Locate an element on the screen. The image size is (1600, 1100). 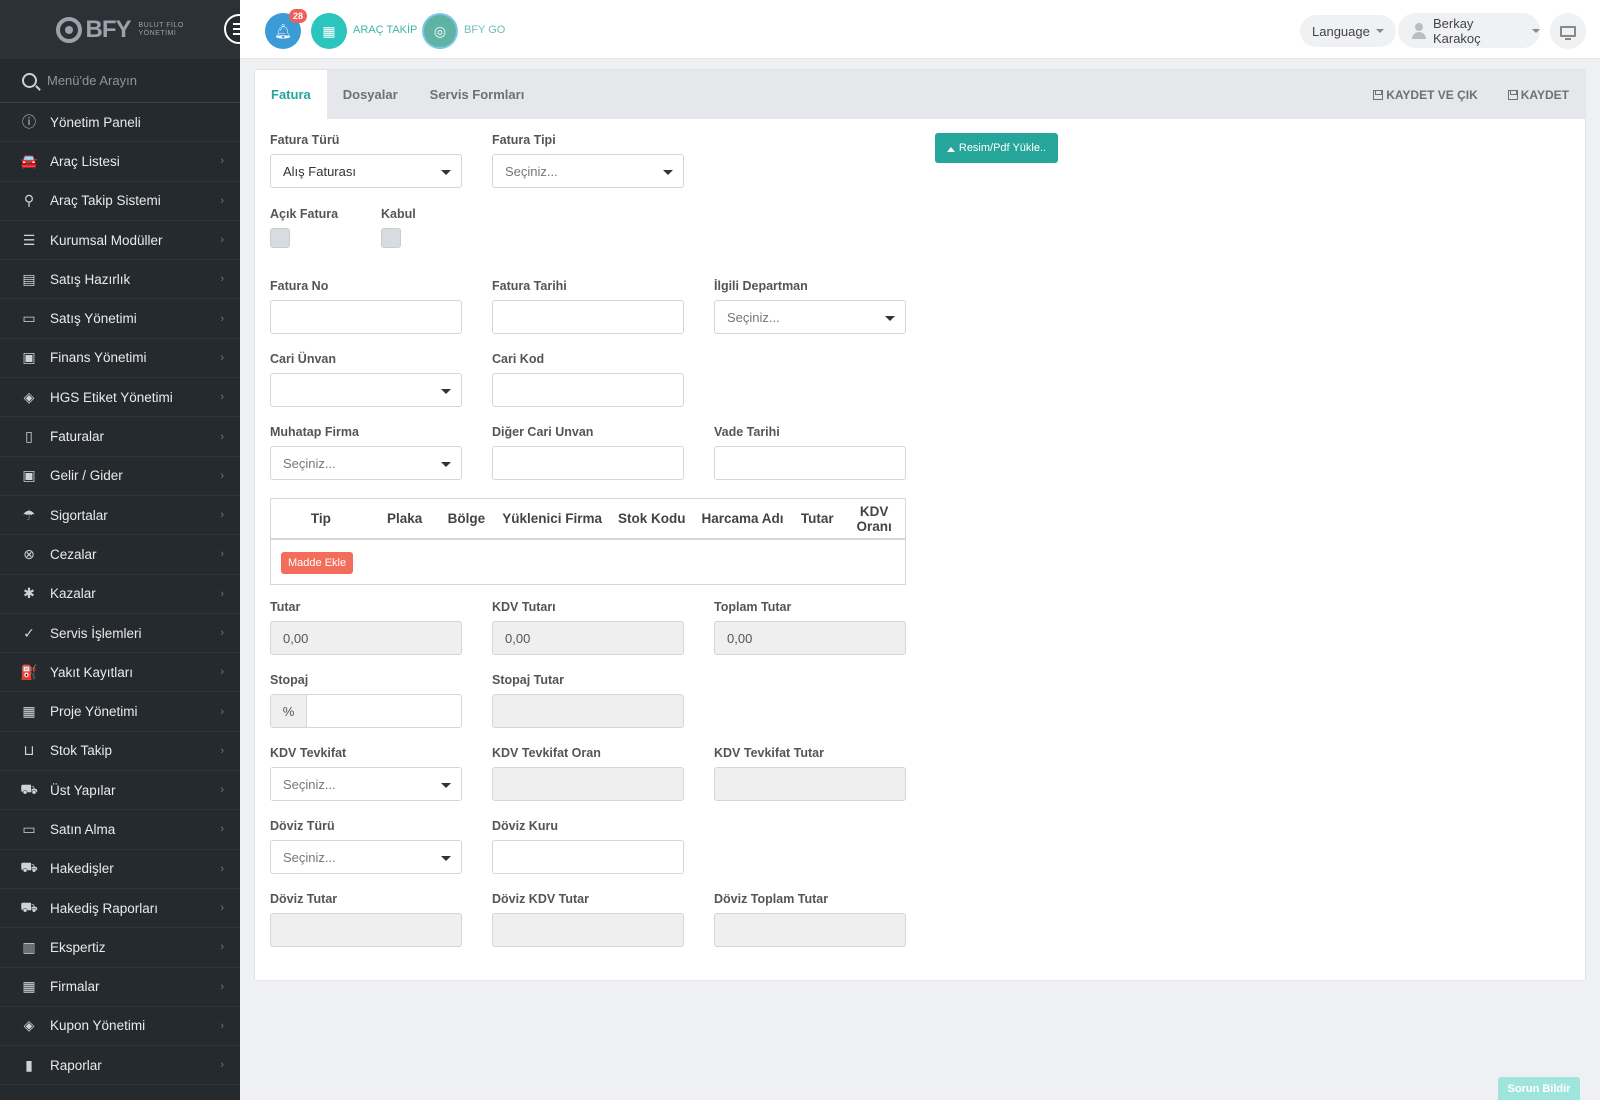
sidebar-item-label: Kupon Yönetimi is located at coordinates (98, 1026).